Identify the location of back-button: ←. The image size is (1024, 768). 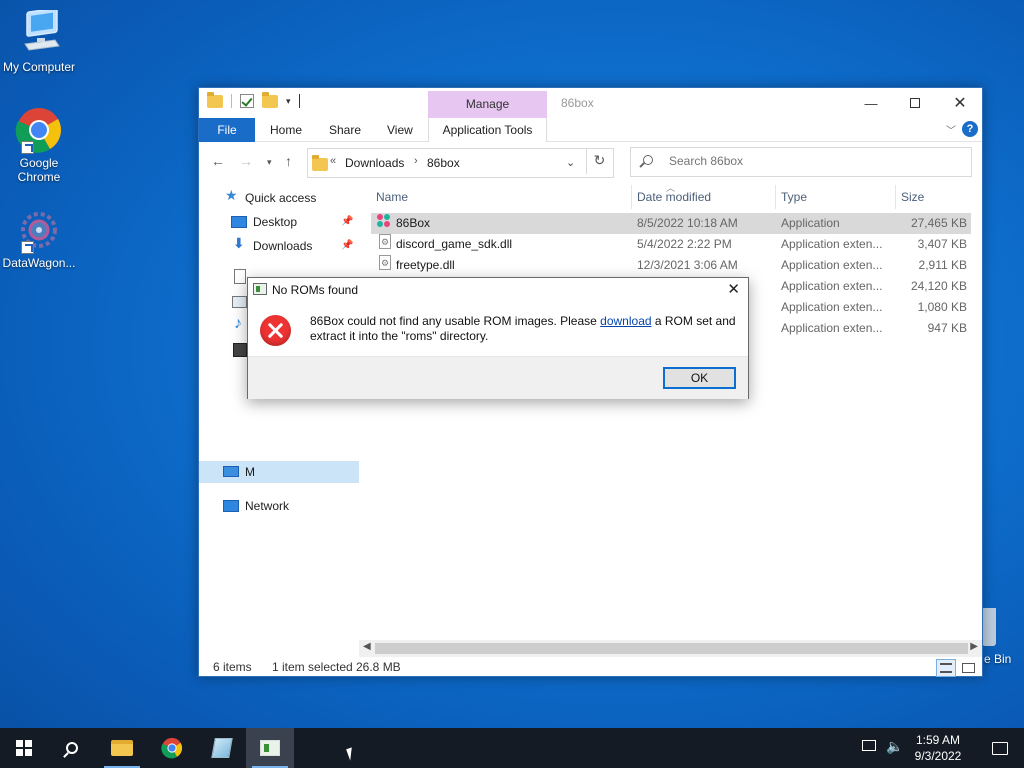
(218, 161).